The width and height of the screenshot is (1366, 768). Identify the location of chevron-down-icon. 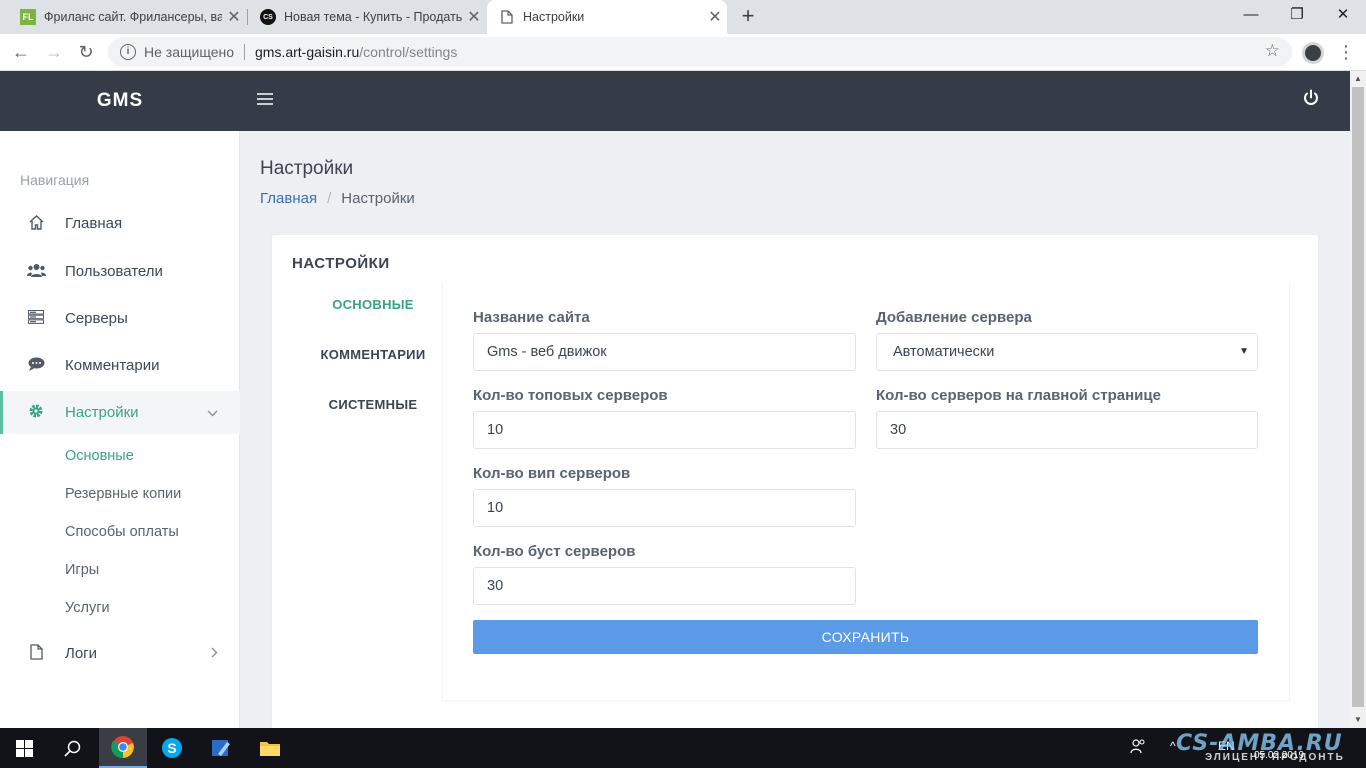
(212, 412).